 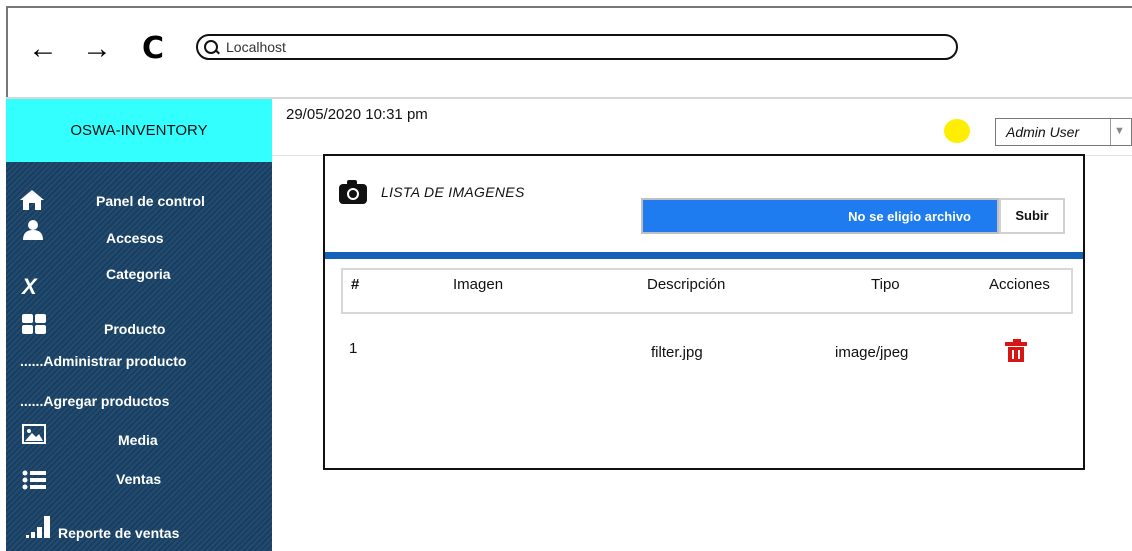 I want to click on sidebar-item-categoria: Categoria, so click(x=138, y=274).